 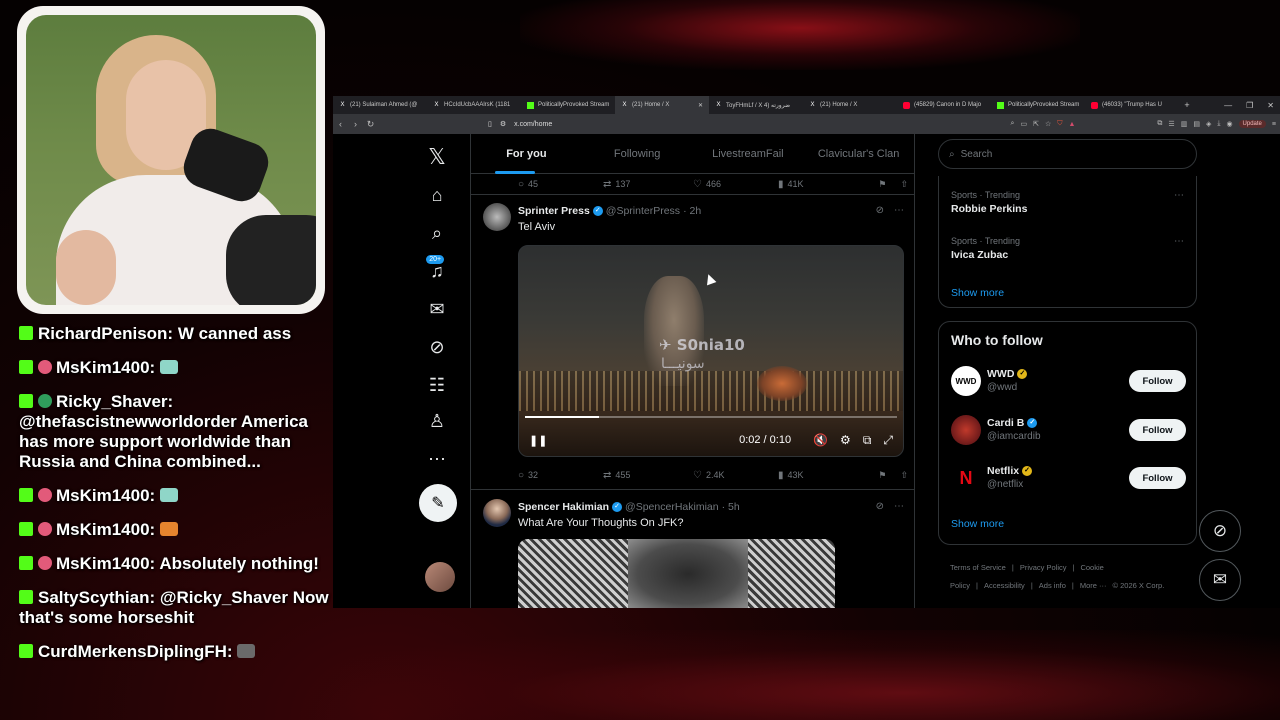 I want to click on screenshot-icon: ▭, so click(x=1023, y=124).